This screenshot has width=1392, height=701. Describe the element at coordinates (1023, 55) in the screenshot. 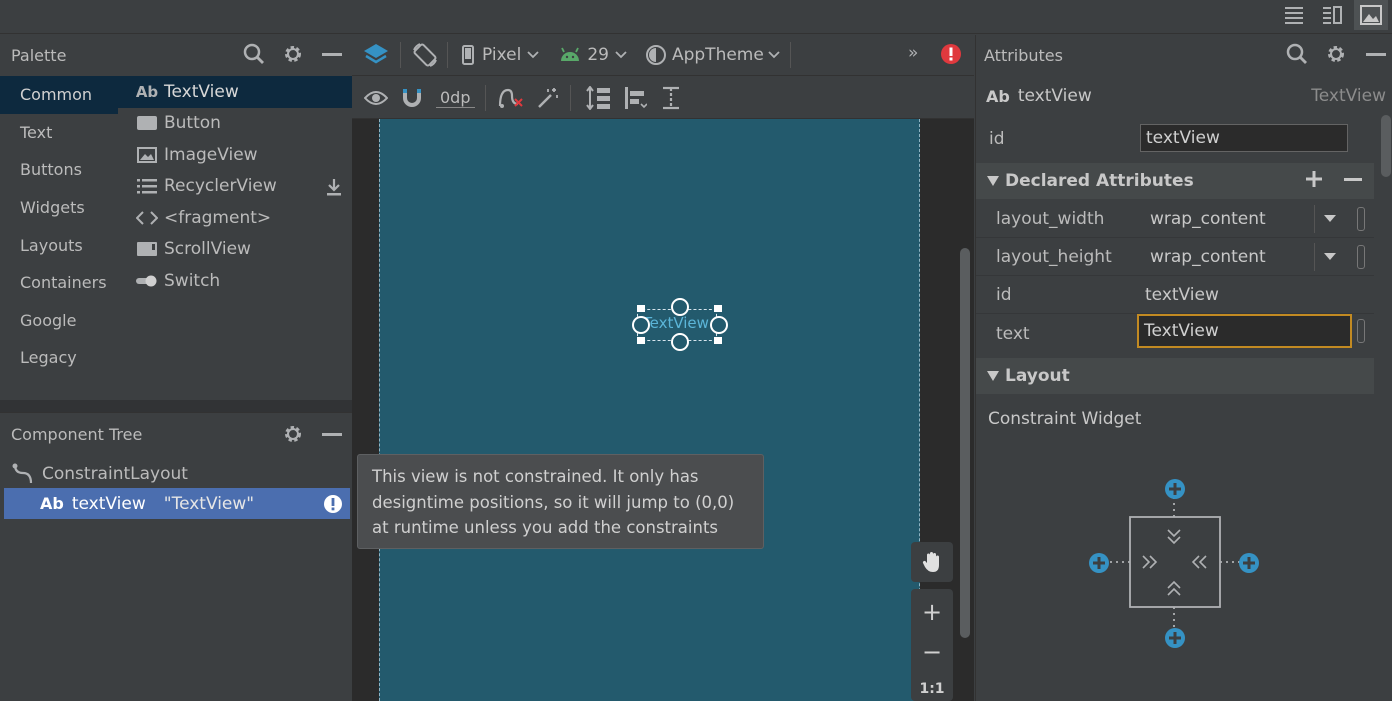

I see `attributes-title: Attributes` at that location.